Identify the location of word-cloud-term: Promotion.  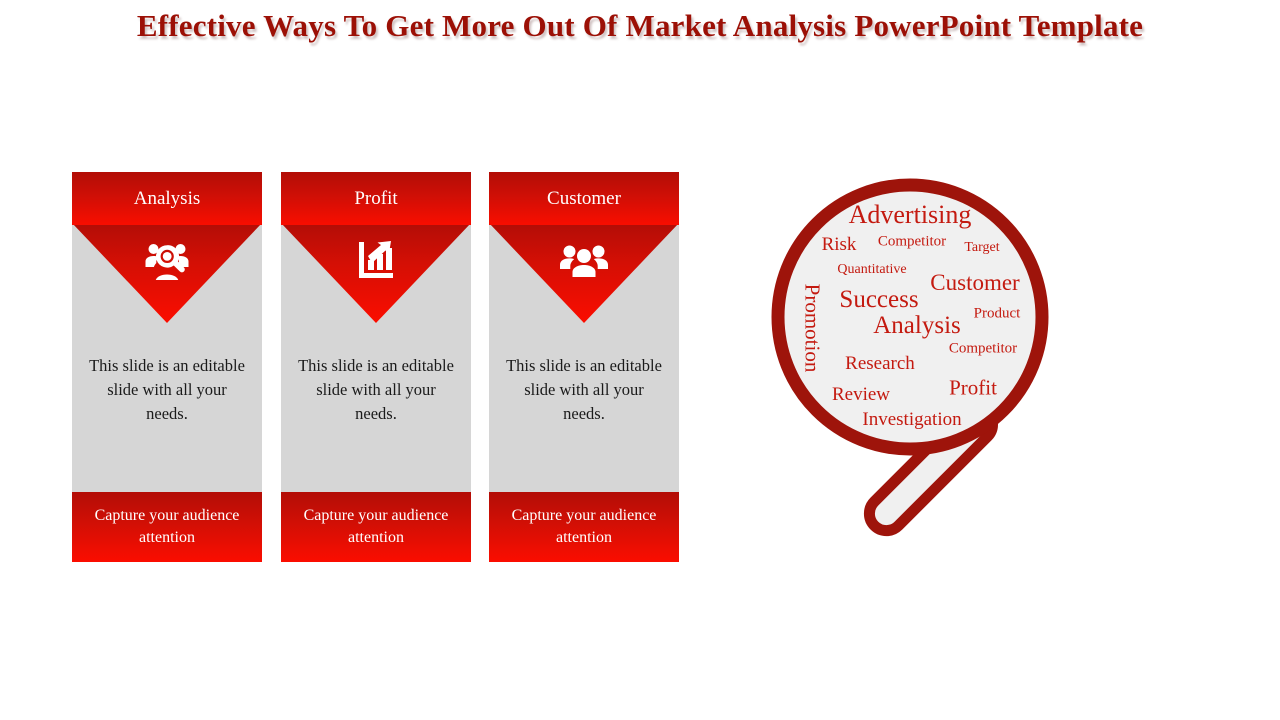
(812, 328).